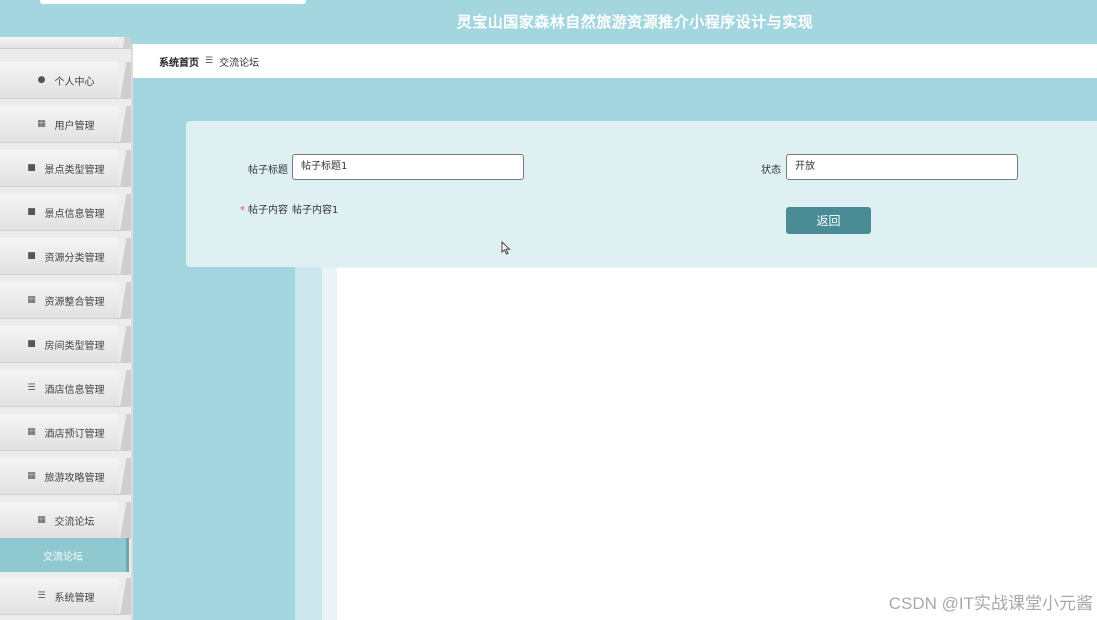  I want to click on briefcase-icon: ■, so click(31, 212).